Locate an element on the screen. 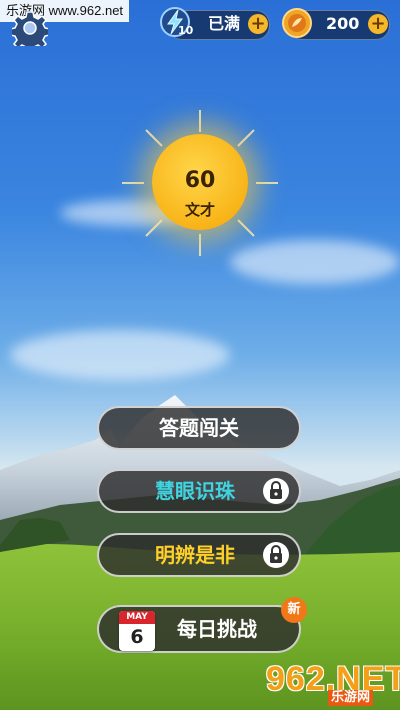  daily-challenge-button: MAY 6 每日挑战 is located at coordinates (199, 629).